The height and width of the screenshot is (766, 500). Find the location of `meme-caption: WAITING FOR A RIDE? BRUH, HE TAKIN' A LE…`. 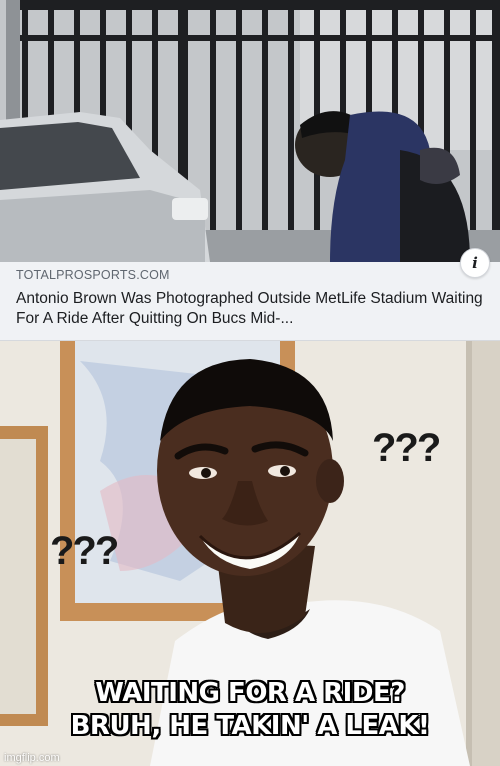

meme-caption: WAITING FOR A RIDE? BRUH, HE TAKIN' A LE… is located at coordinates (250, 710).